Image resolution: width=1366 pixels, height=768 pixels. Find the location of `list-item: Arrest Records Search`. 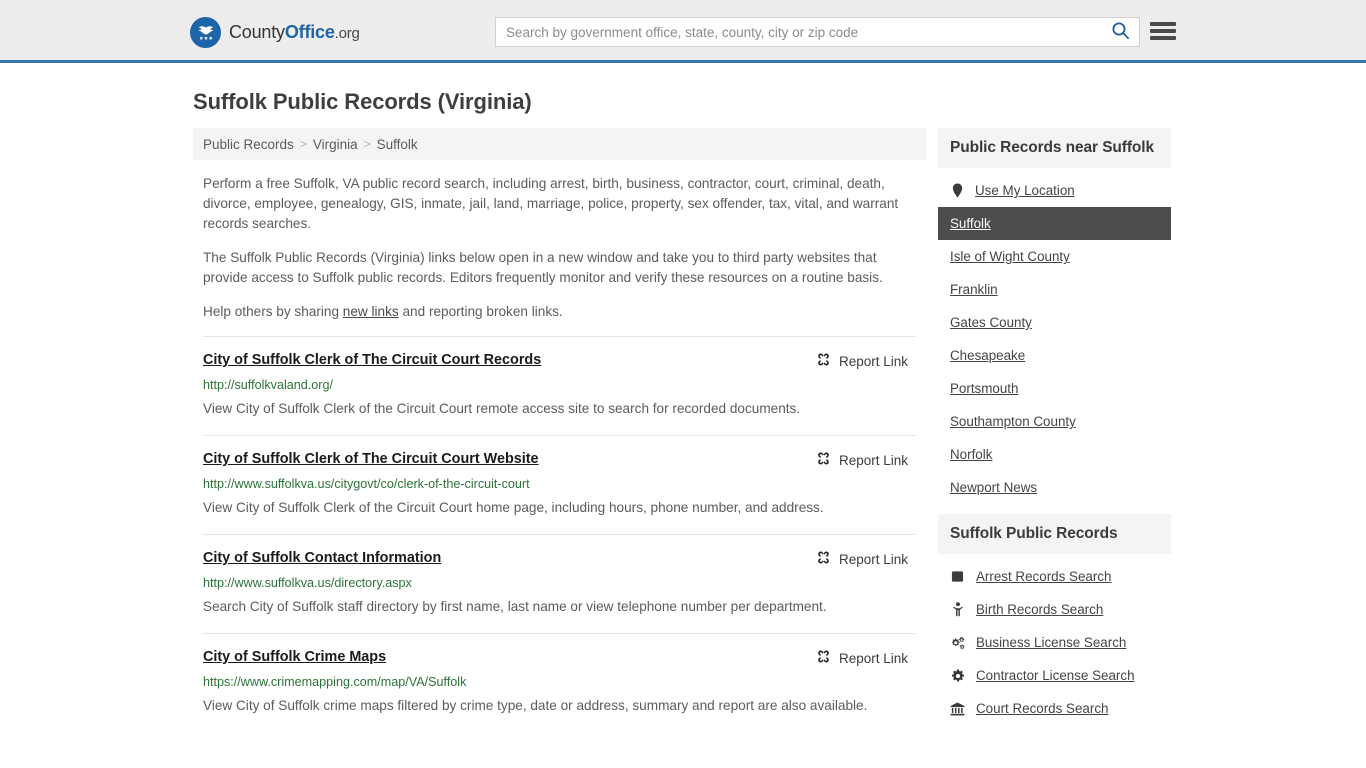

list-item: Arrest Records Search is located at coordinates (1054, 576).